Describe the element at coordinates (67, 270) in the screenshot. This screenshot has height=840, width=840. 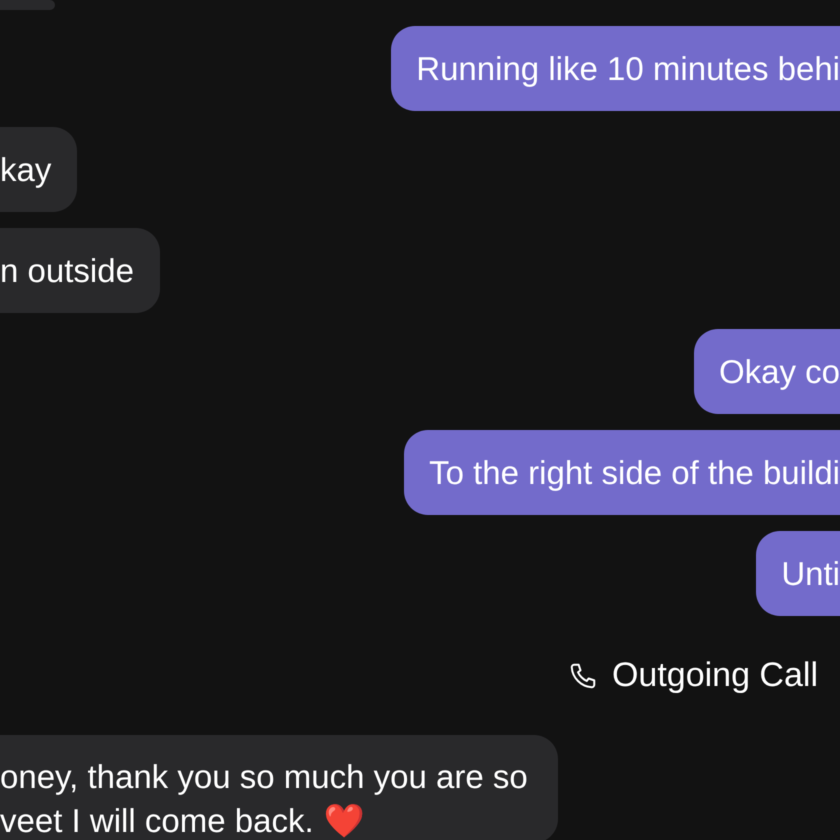
I see `message-text: n outside` at that location.